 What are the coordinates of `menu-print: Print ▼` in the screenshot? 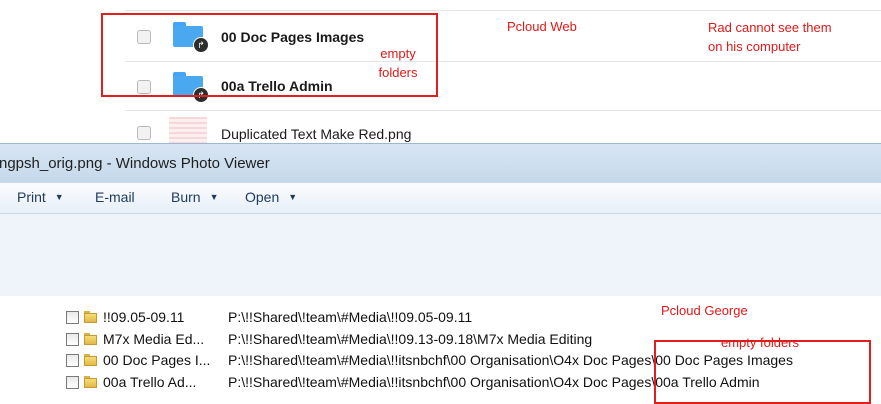 It's located at (40, 197).